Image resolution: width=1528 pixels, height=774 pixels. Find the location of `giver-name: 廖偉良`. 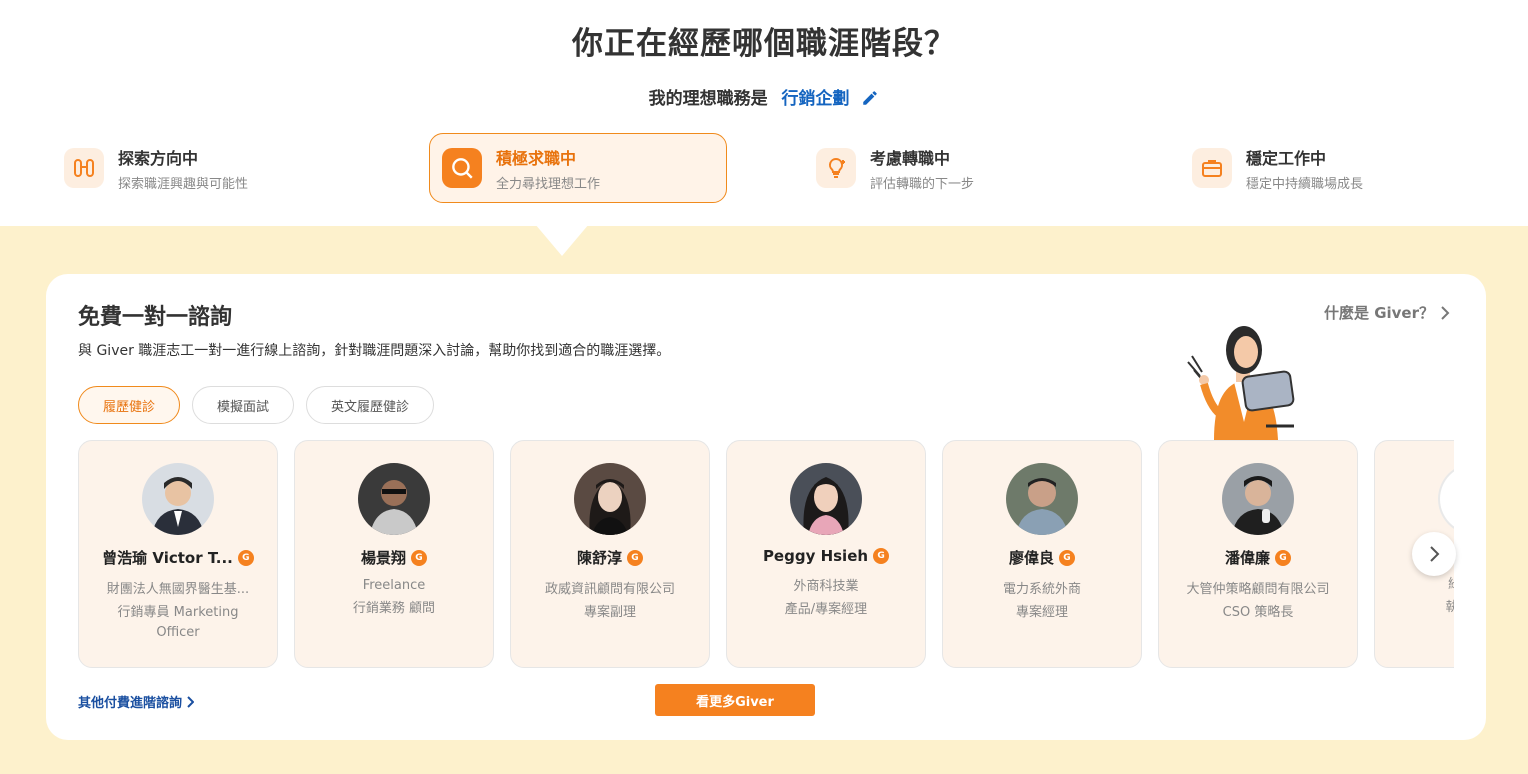

giver-name: 廖偉良 is located at coordinates (1031, 558).